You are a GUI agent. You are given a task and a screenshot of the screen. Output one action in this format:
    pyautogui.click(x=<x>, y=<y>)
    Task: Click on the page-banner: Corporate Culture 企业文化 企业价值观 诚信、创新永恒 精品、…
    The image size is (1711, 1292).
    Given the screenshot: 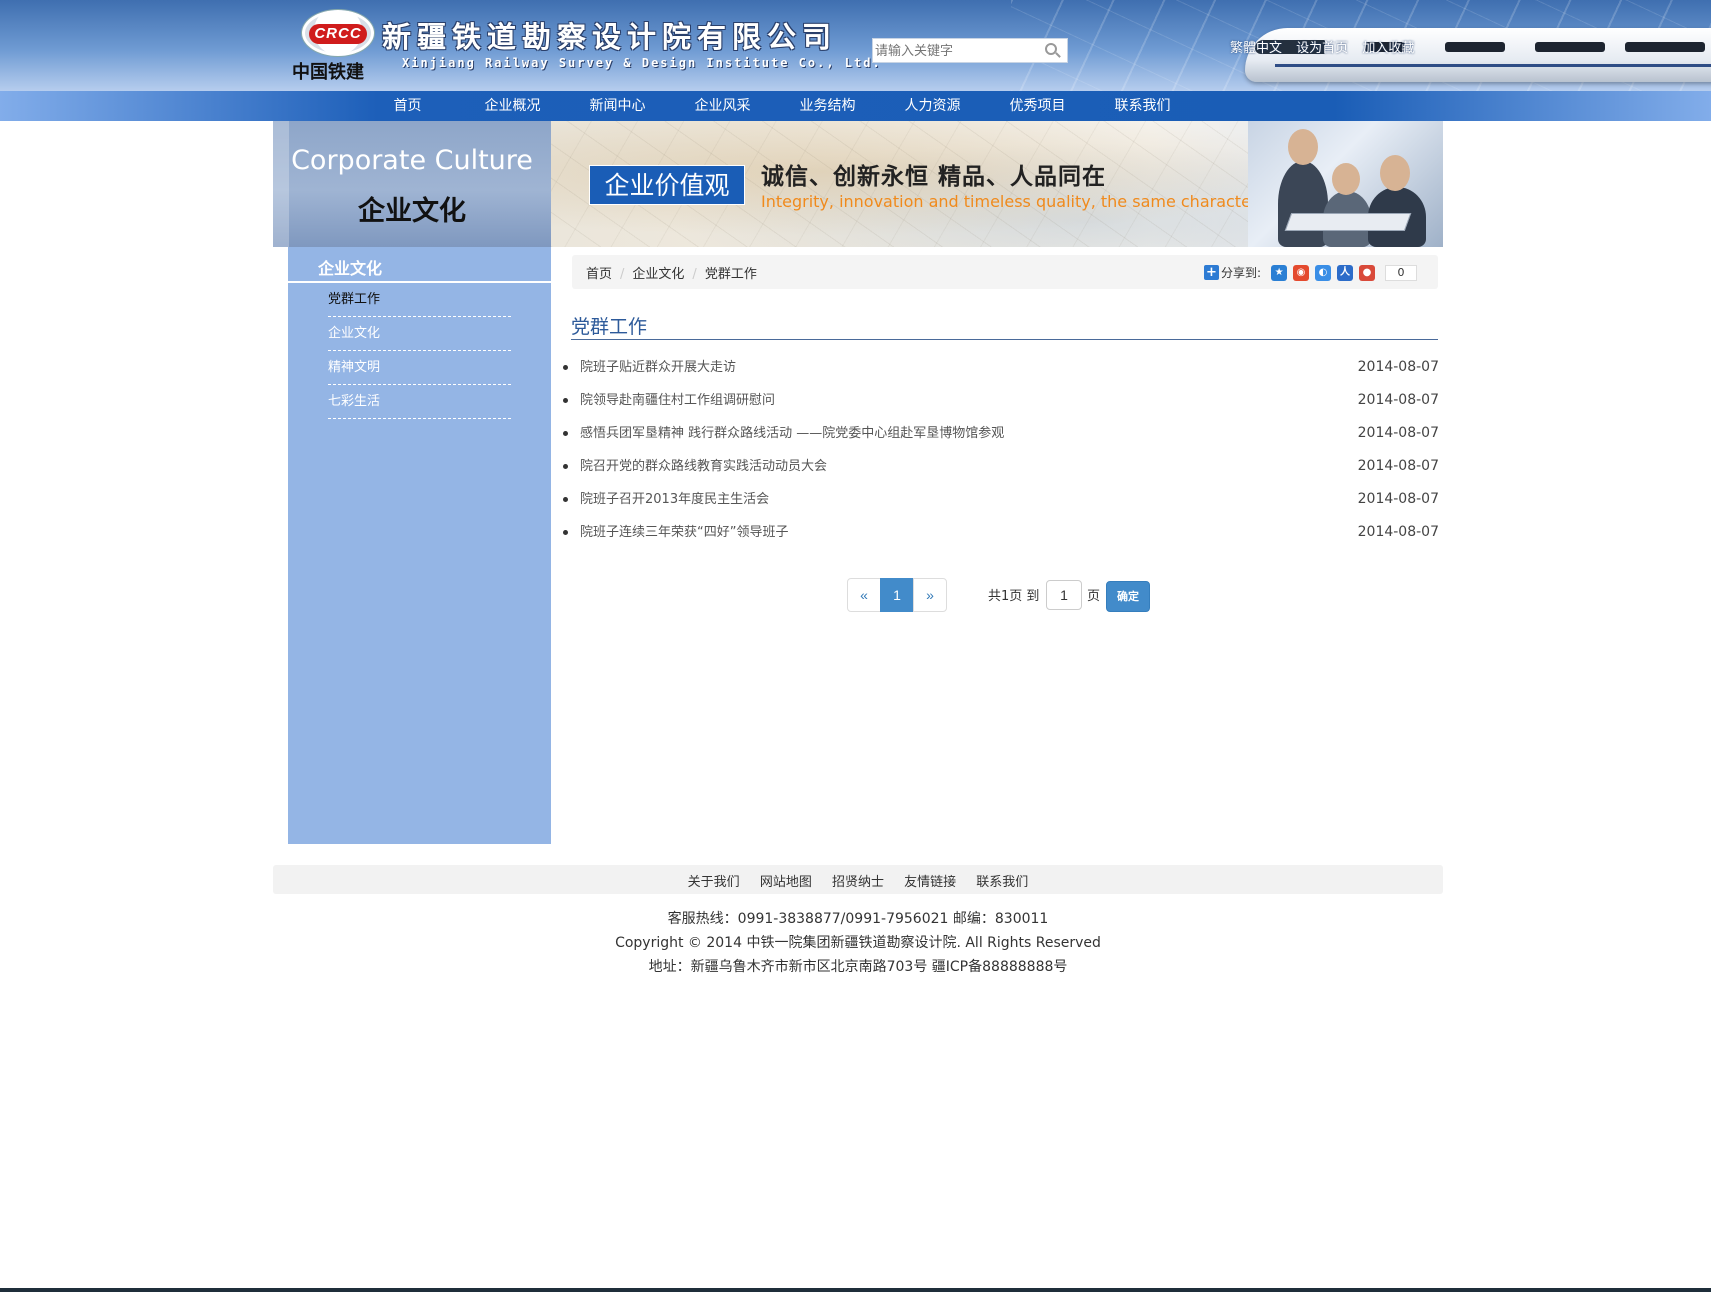 What is the action you would take?
    pyautogui.click(x=858, y=184)
    